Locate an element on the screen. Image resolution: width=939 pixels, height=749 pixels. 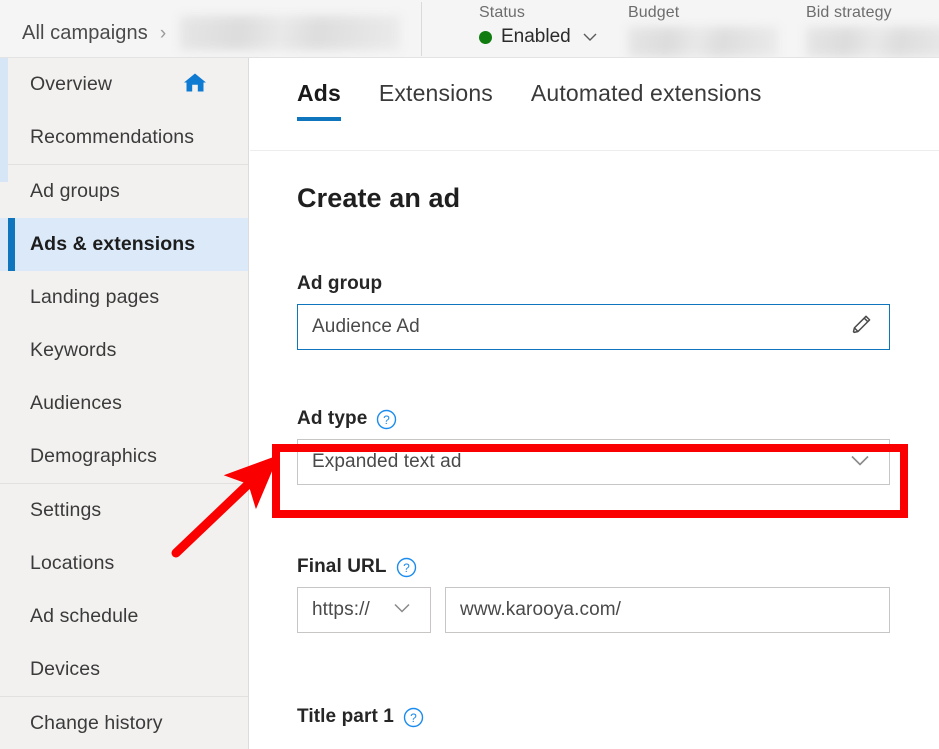
final-url-value: www.karooya.com/ is located at coordinates (541, 609).